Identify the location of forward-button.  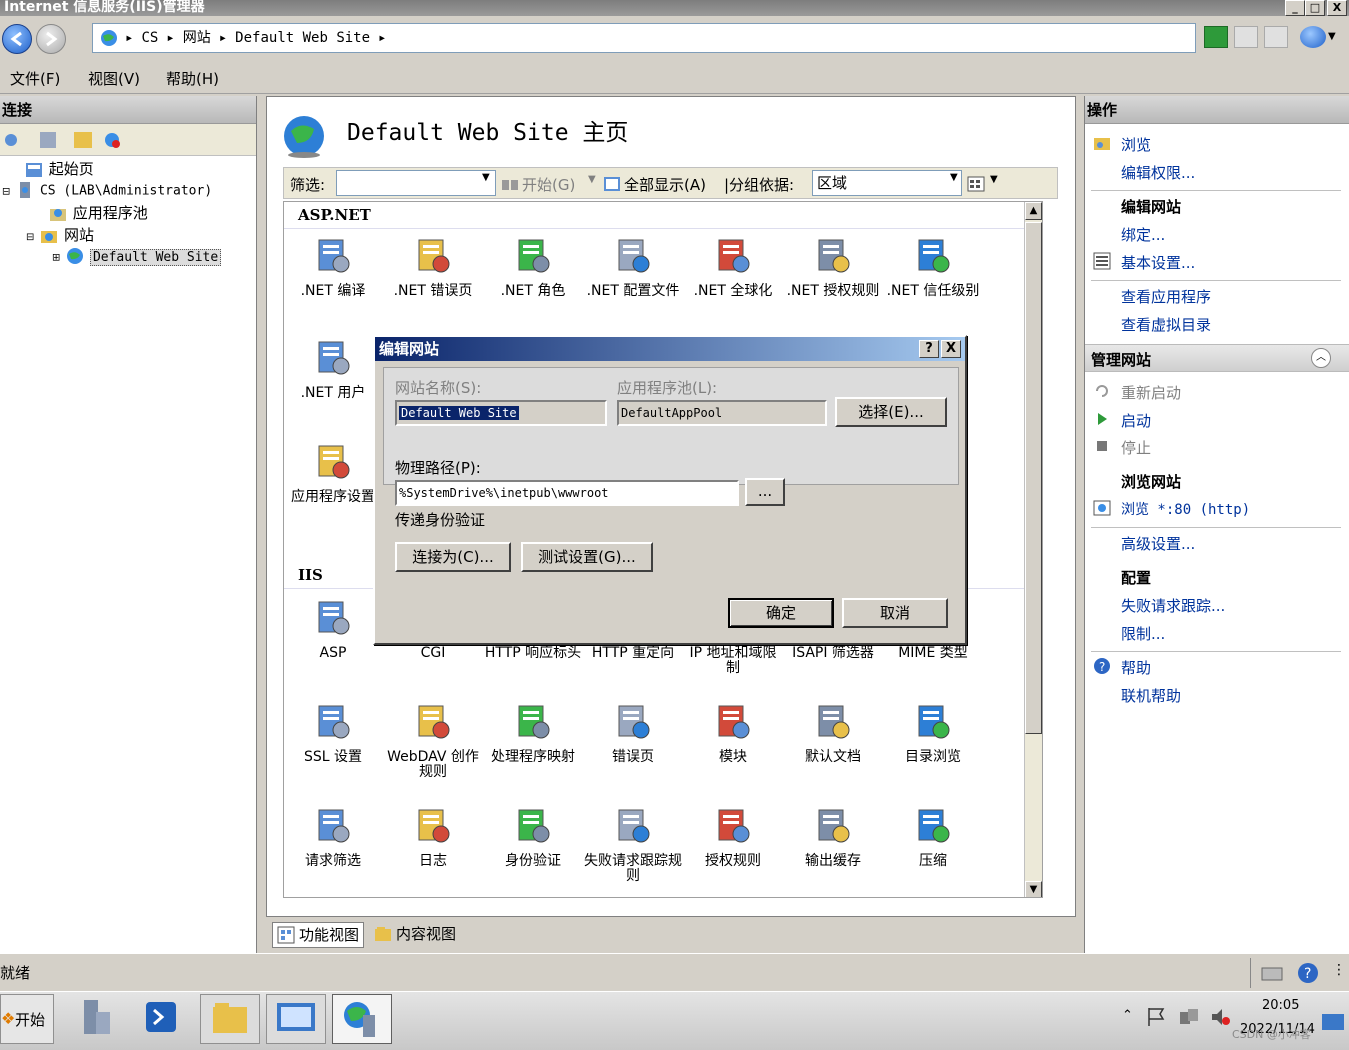
(51, 39).